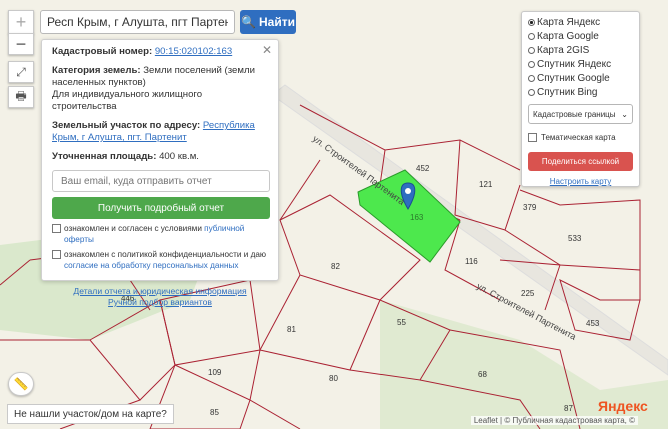 Image resolution: width=668 pixels, height=429 pixels. I want to click on layer-option-2gis-map: Карта 2GIS, so click(580, 50).